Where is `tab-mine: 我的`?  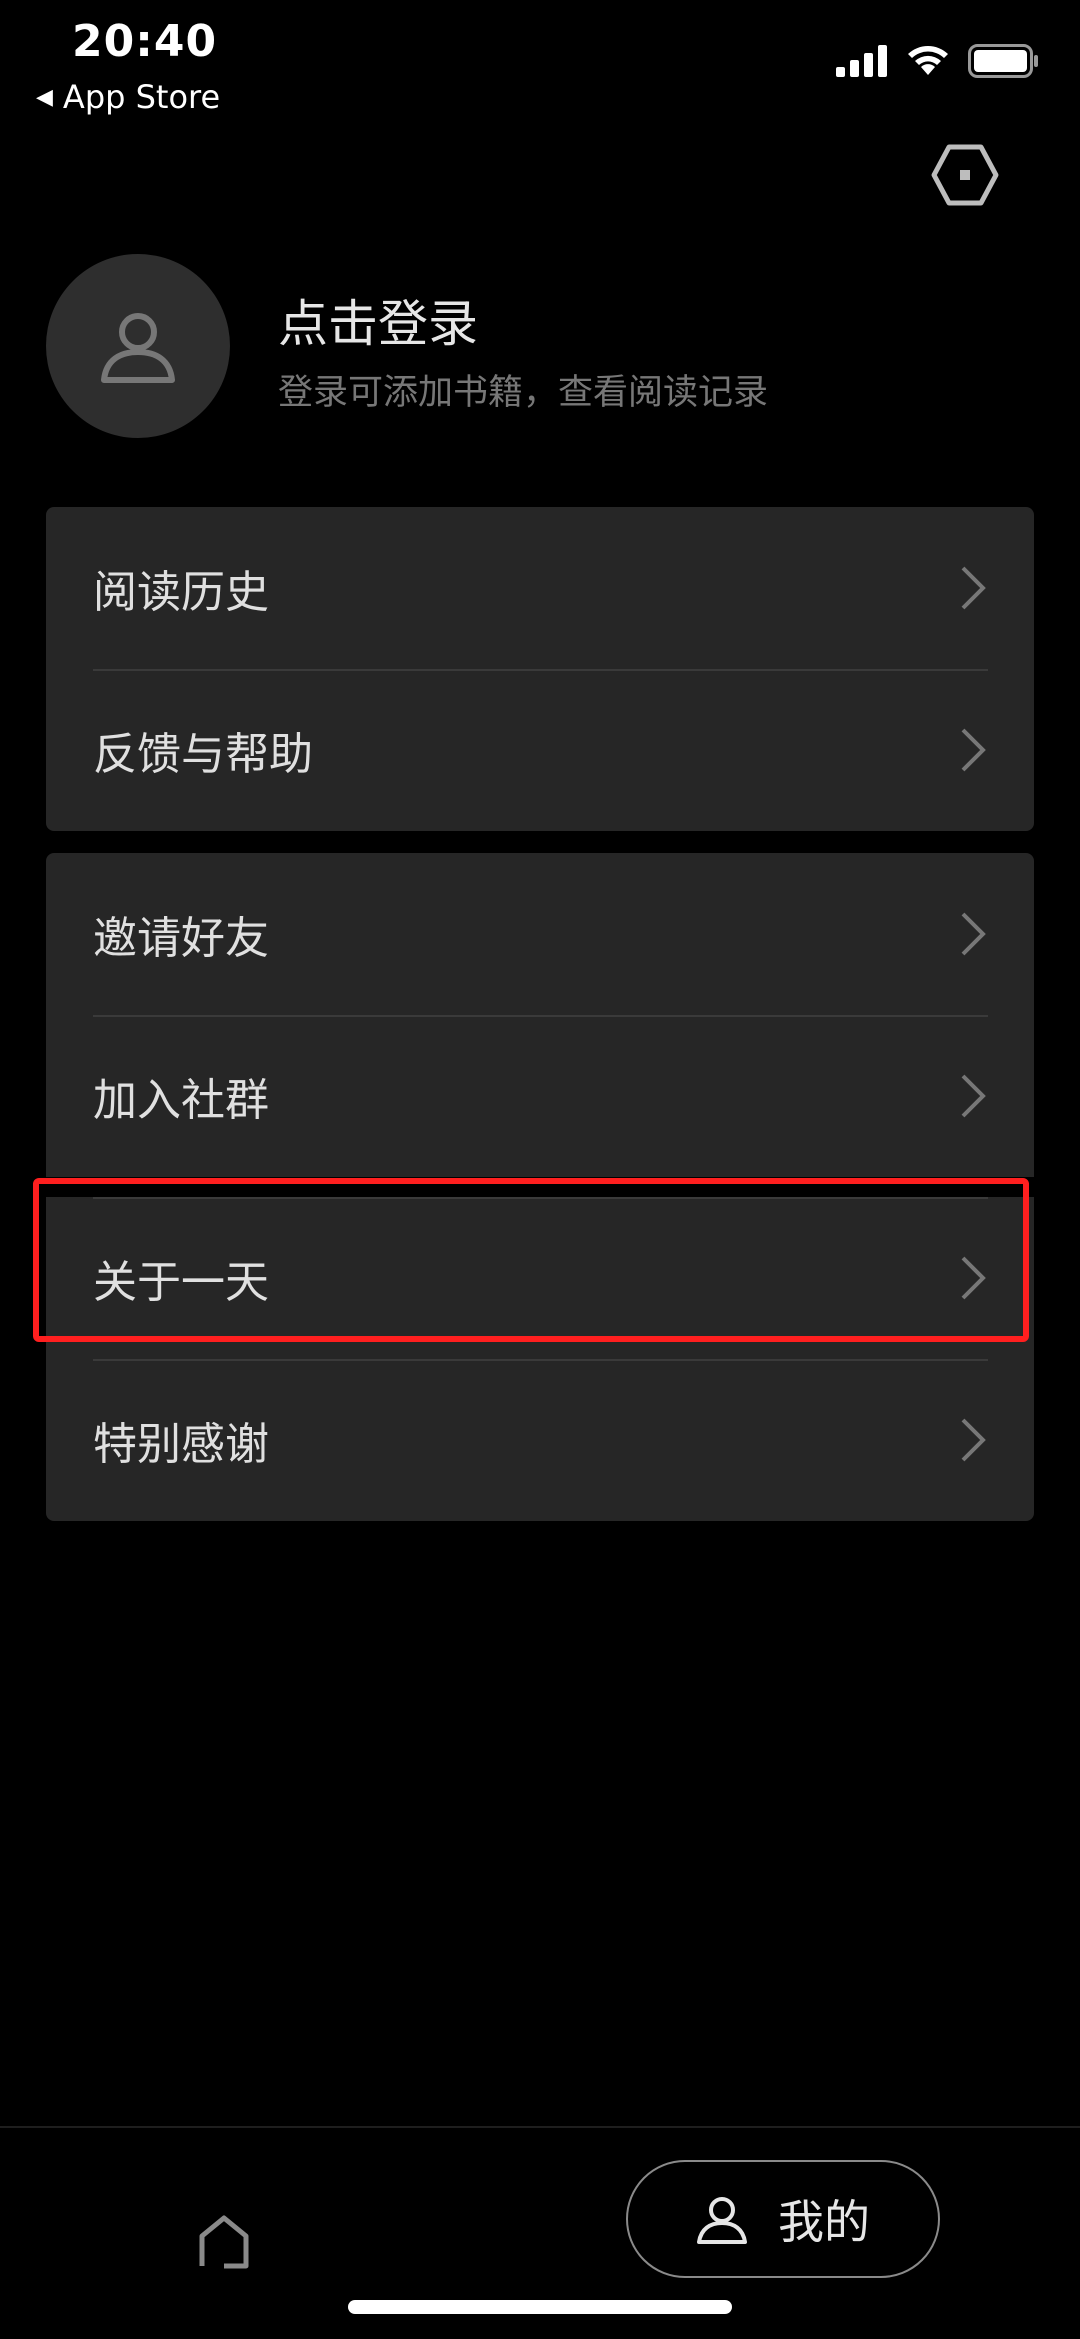
tab-mine: 我的 is located at coordinates (783, 2219).